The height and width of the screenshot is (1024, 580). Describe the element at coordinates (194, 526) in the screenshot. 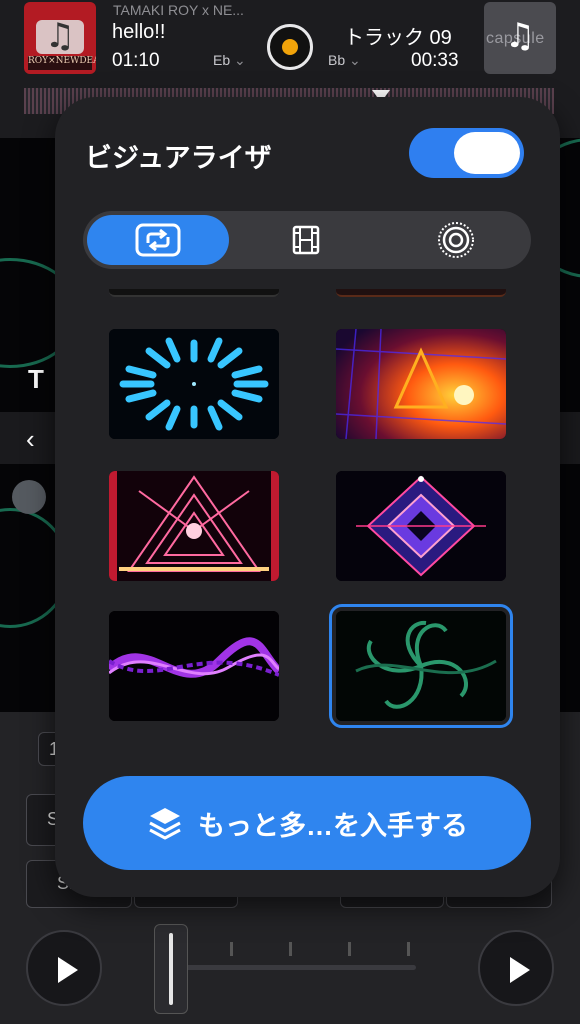

I see `visualizer-thumb-neon-tunnel` at that location.